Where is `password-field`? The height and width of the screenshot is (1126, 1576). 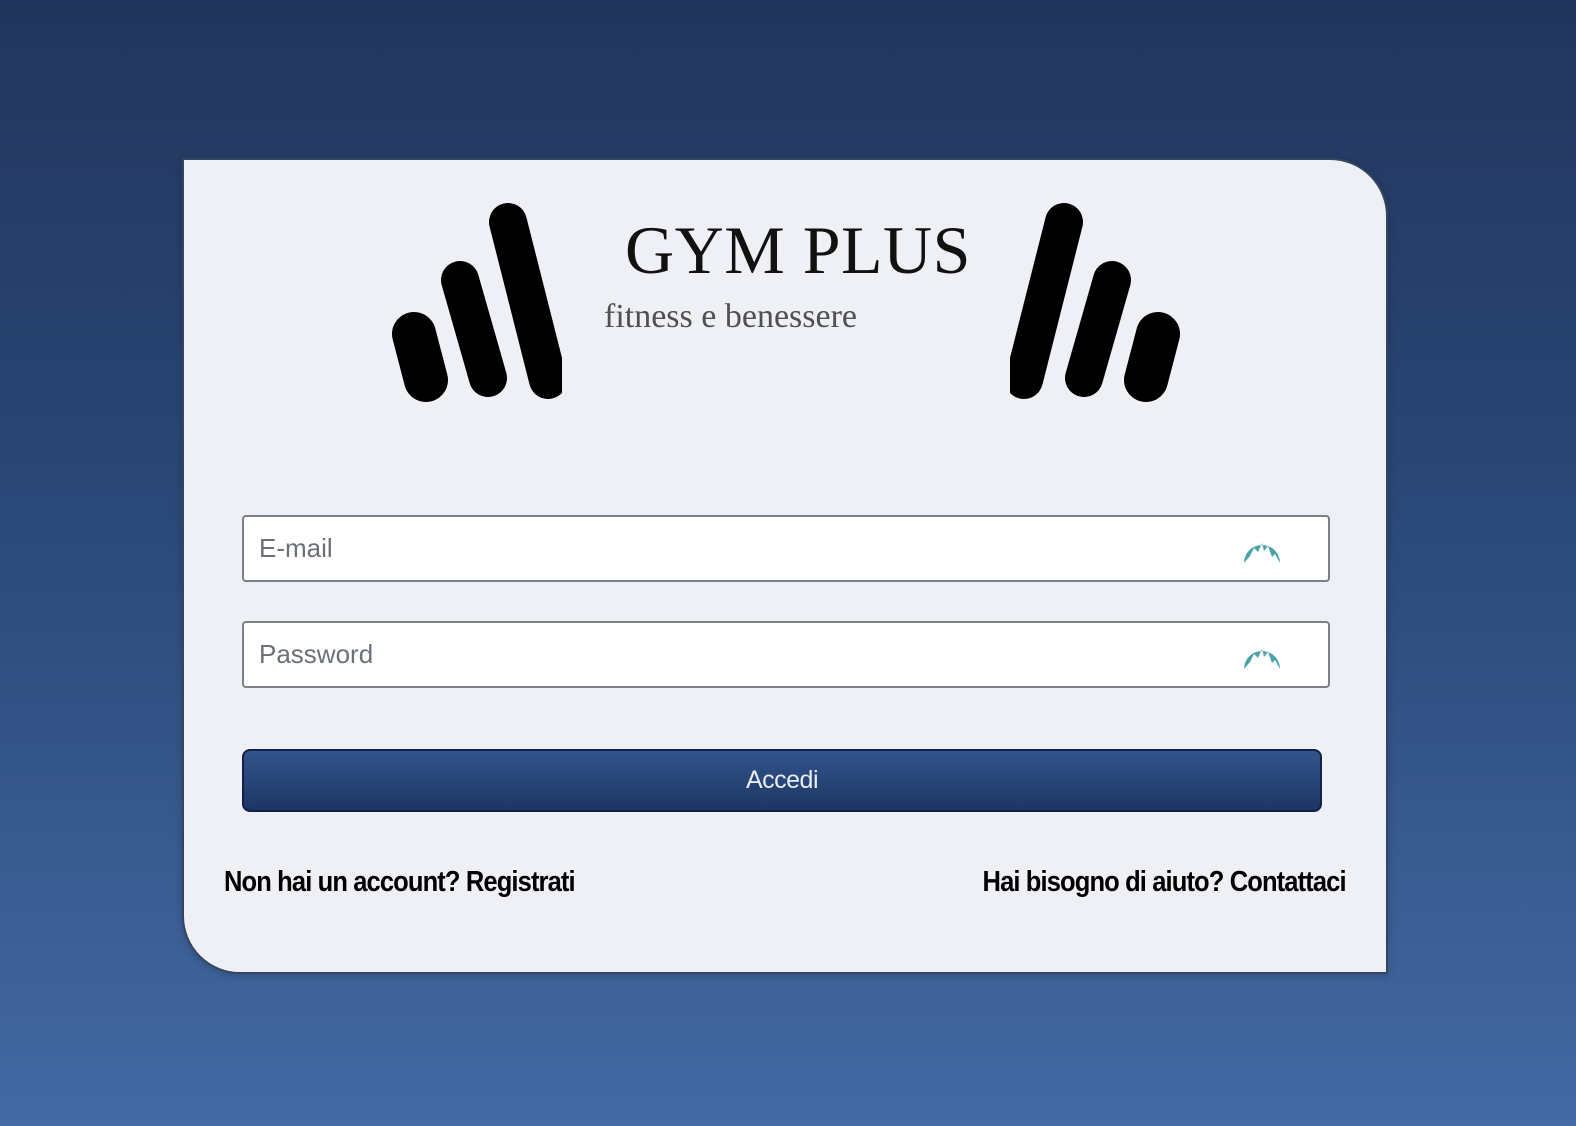
password-field is located at coordinates (786, 654).